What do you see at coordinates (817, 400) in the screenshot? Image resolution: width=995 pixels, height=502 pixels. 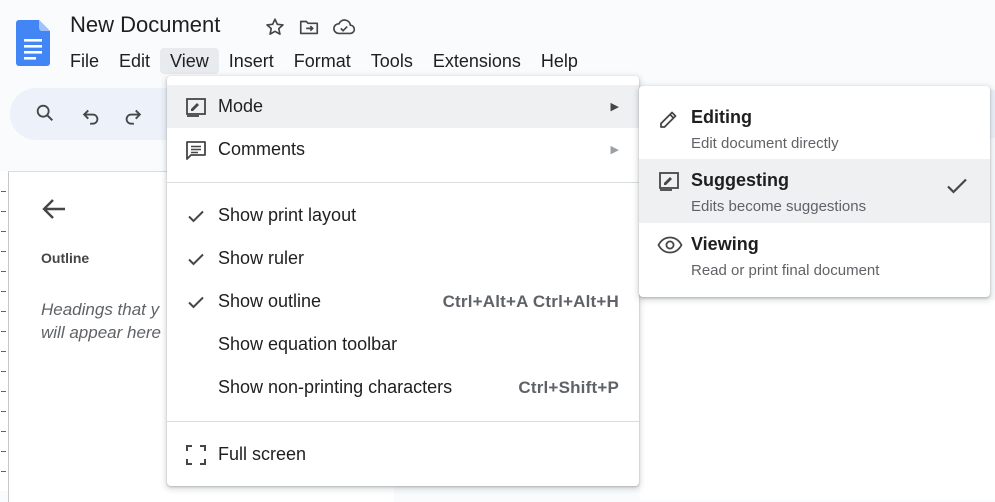 I see `document-page` at bounding box center [817, 400].